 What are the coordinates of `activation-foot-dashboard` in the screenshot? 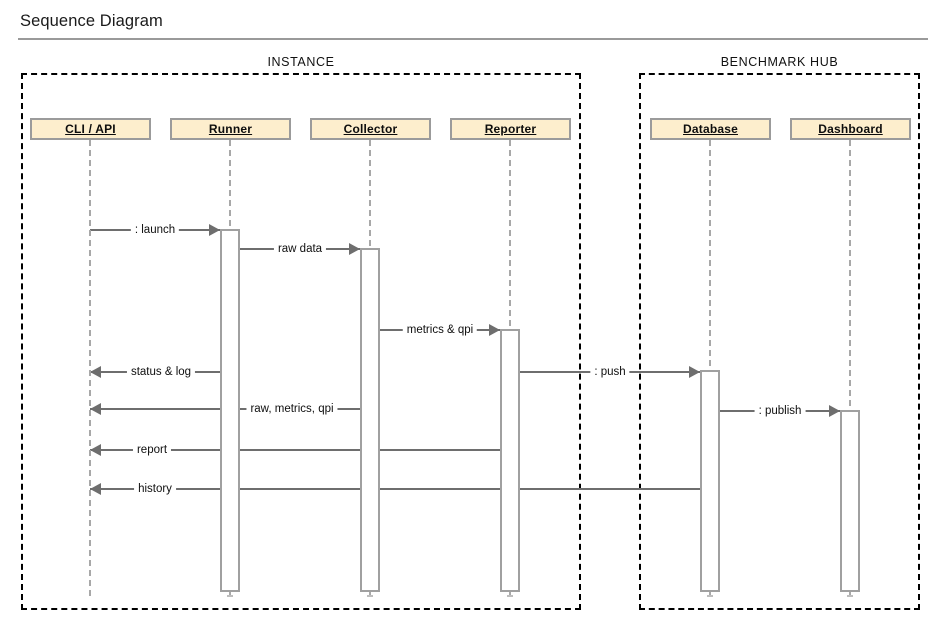 It's located at (850, 596).